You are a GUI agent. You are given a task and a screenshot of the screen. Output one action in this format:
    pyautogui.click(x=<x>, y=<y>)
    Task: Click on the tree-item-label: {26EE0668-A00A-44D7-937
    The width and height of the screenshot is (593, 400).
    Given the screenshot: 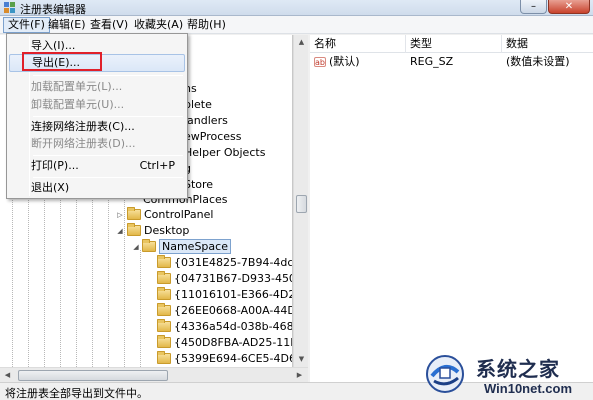 What is the action you would take?
    pyautogui.click(x=233, y=310)
    